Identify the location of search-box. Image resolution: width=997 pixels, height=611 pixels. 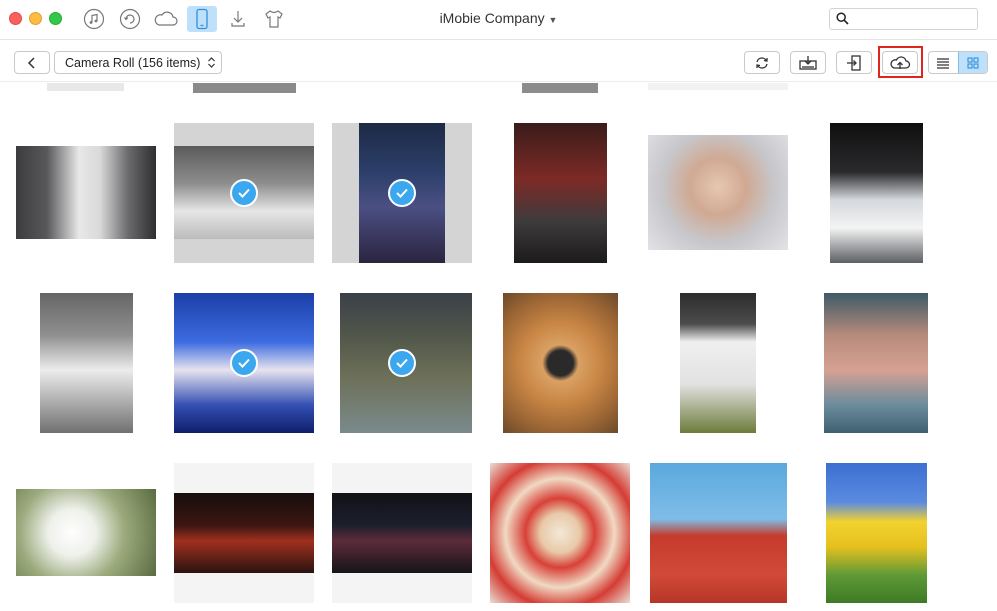
(903, 19).